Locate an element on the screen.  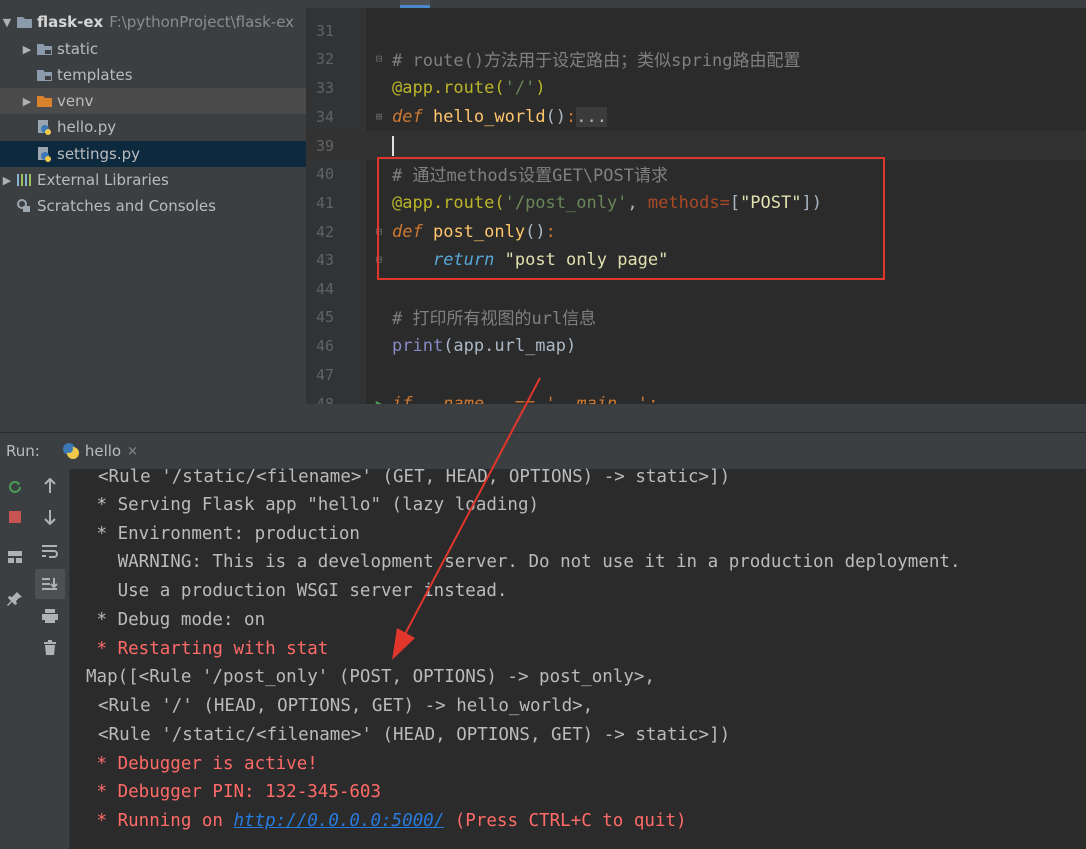
tree-root-label: flask-ex is located at coordinates (70, 22).